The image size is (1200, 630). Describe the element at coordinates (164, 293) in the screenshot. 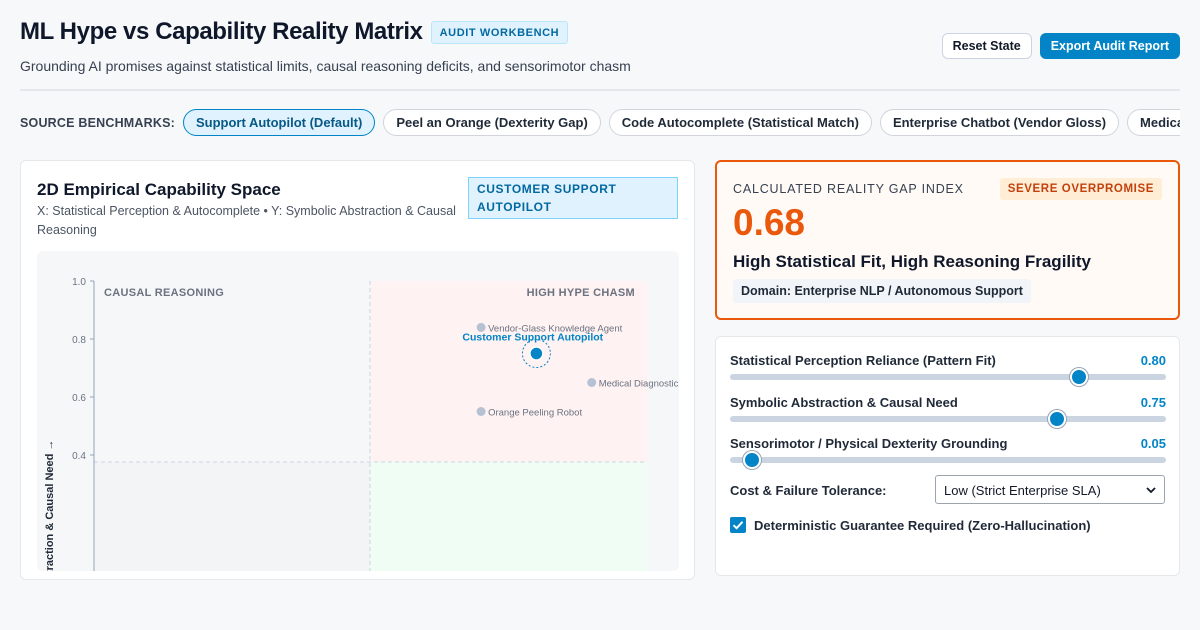

I see `quadrant-label-causal: CAUSAL REASONING` at that location.